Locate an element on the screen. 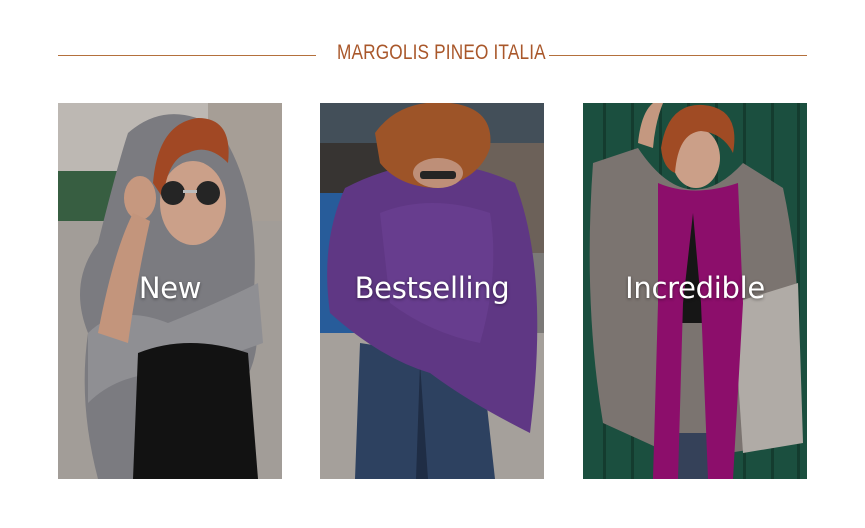 The height and width of the screenshot is (528, 865). brand-header: MARGOLIS PINEO ITALIA is located at coordinates (432, 55).